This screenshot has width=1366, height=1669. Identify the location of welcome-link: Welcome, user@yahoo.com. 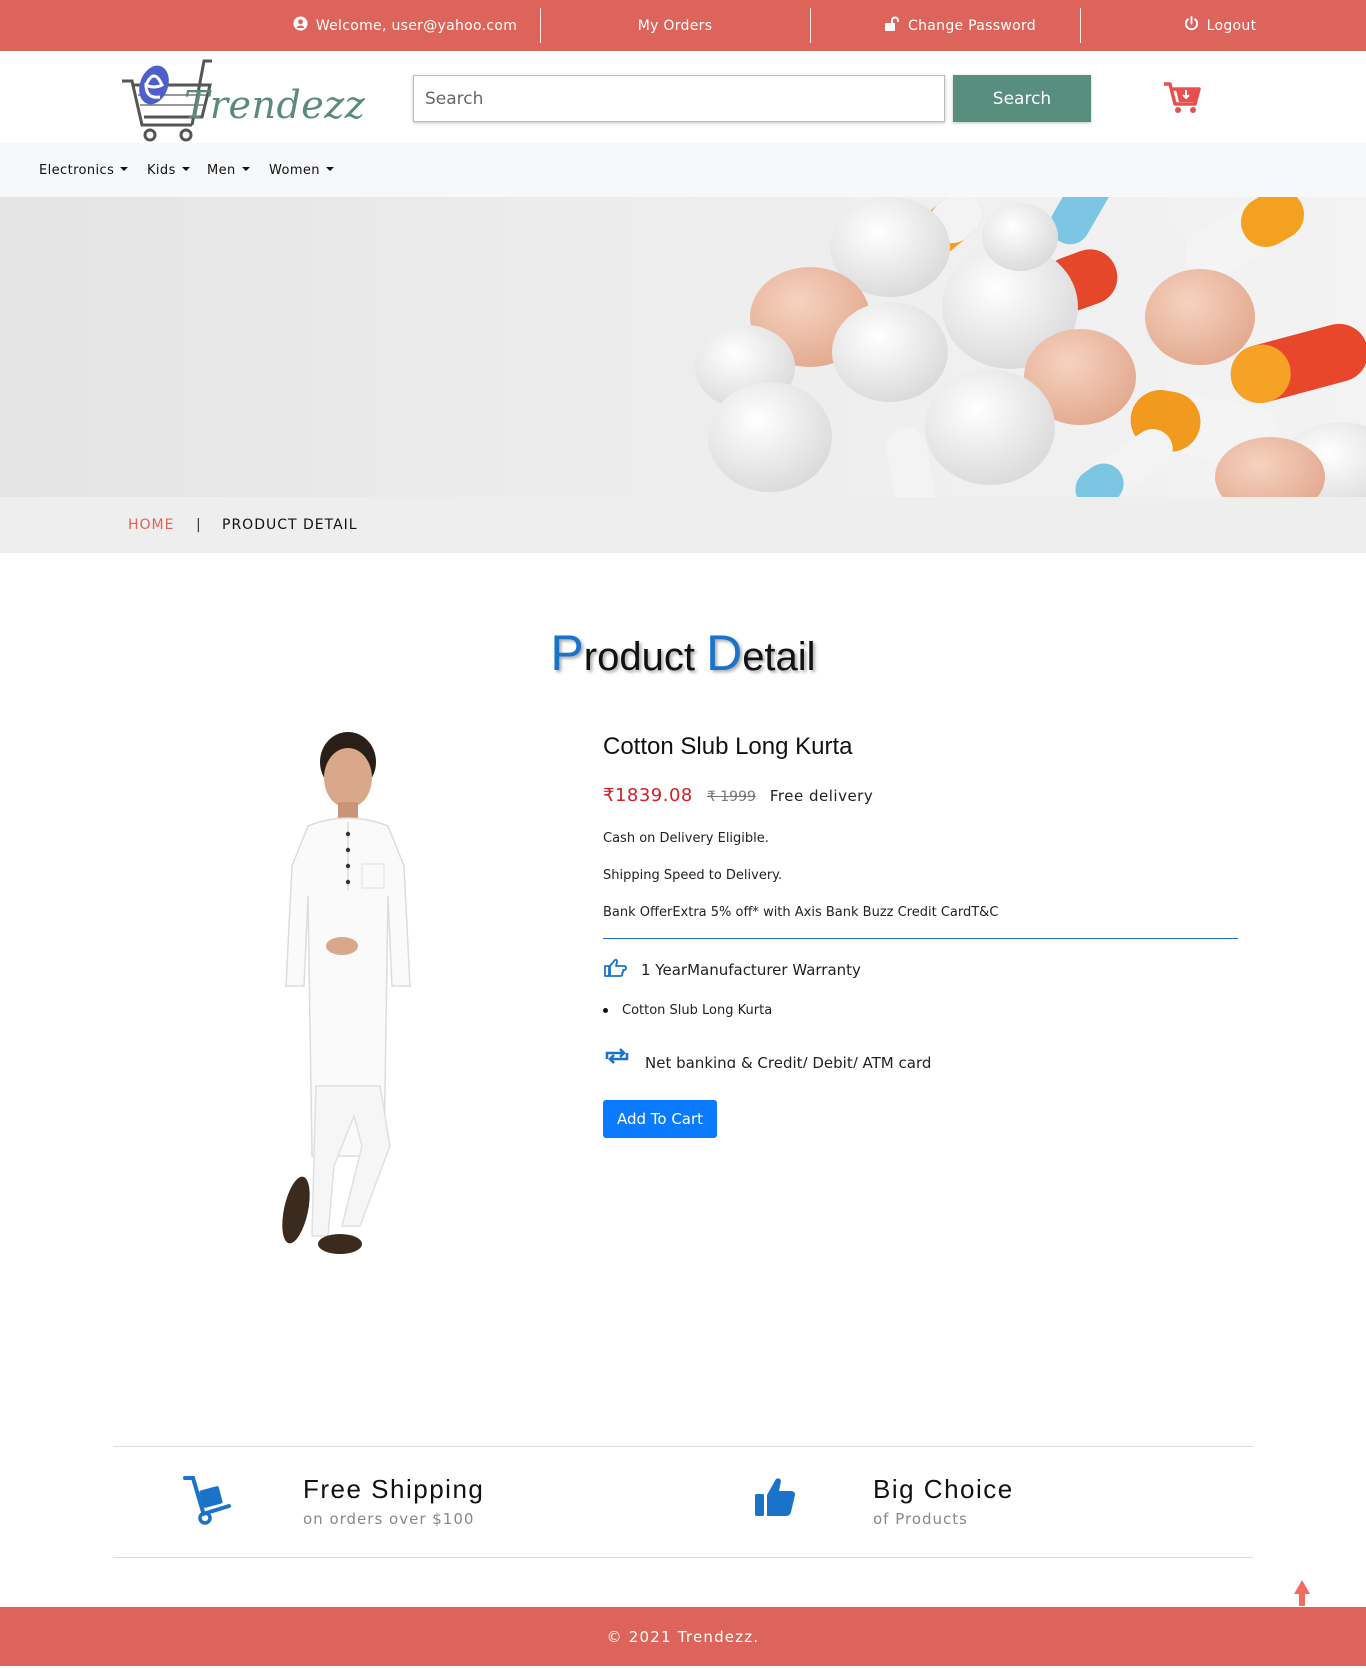
(405, 25).